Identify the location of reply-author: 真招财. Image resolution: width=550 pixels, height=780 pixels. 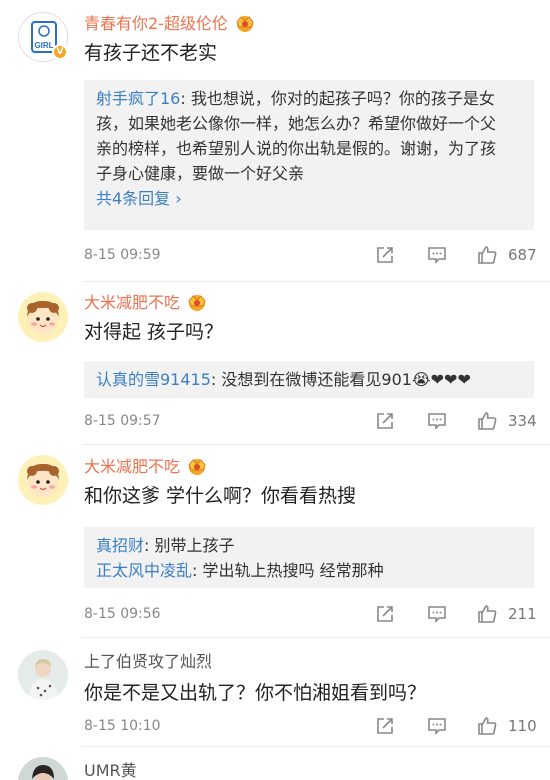
(120, 545).